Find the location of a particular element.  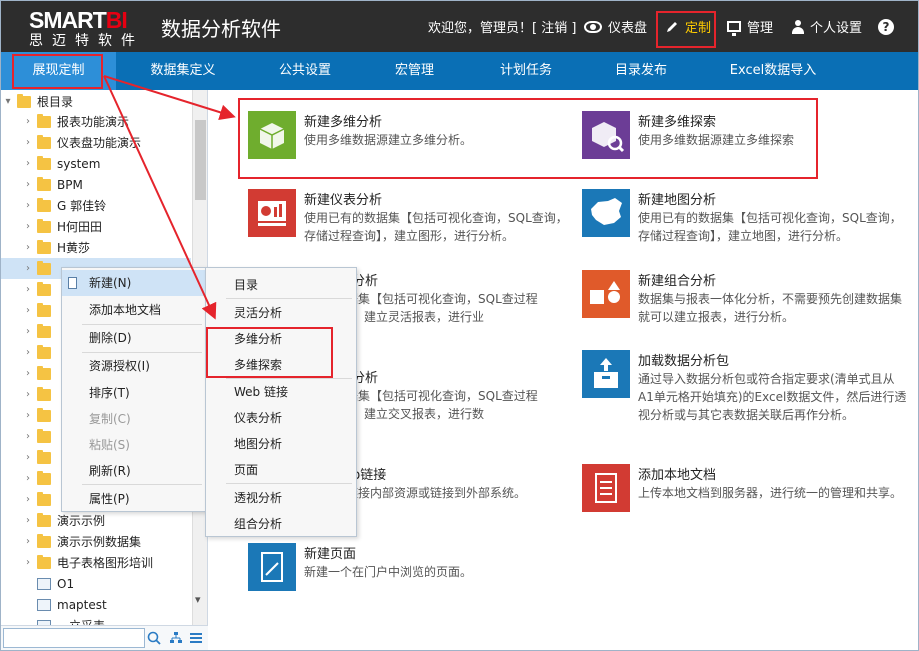

tree-root-label: 根目录 is located at coordinates (55, 102).